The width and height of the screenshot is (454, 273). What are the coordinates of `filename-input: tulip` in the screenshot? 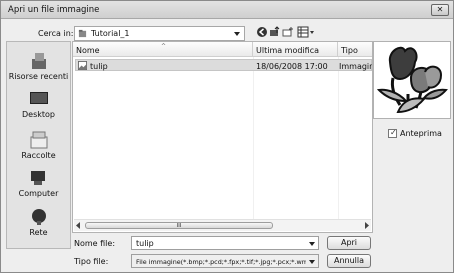 It's located at (225, 243).